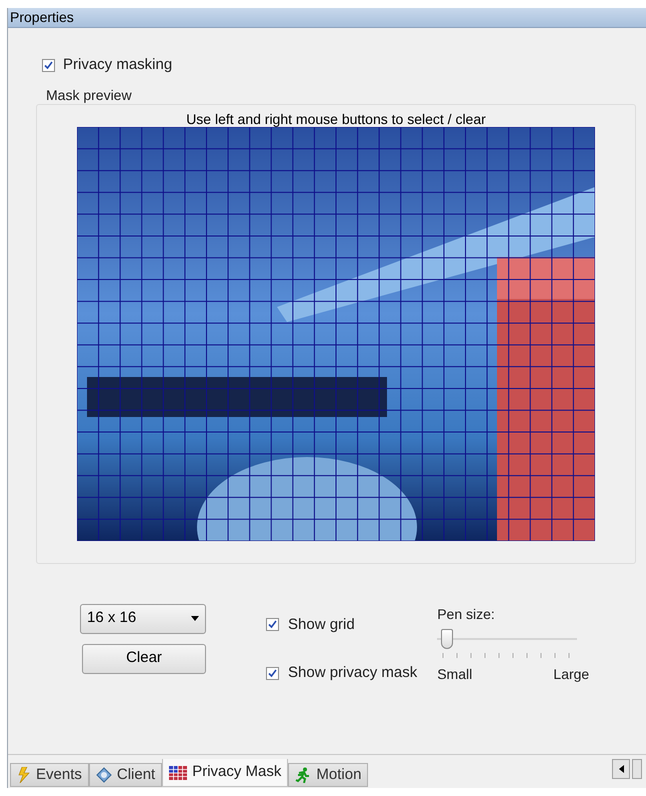 Image resolution: width=646 pixels, height=796 pixels. I want to click on clear-button: Clear, so click(144, 659).